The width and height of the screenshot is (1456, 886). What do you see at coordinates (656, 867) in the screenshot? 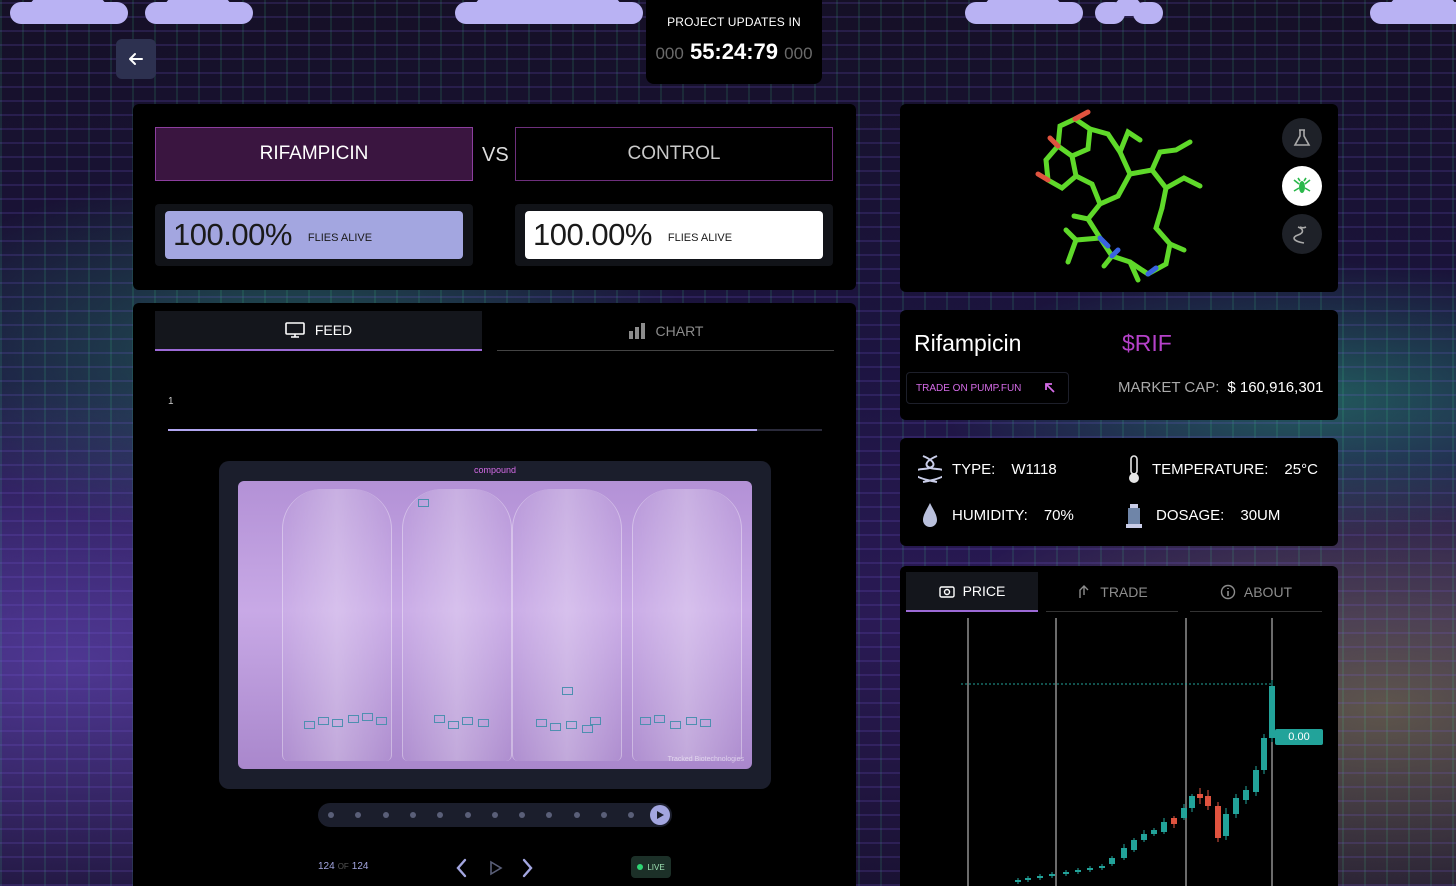
I see `live-label: LIVE` at bounding box center [656, 867].